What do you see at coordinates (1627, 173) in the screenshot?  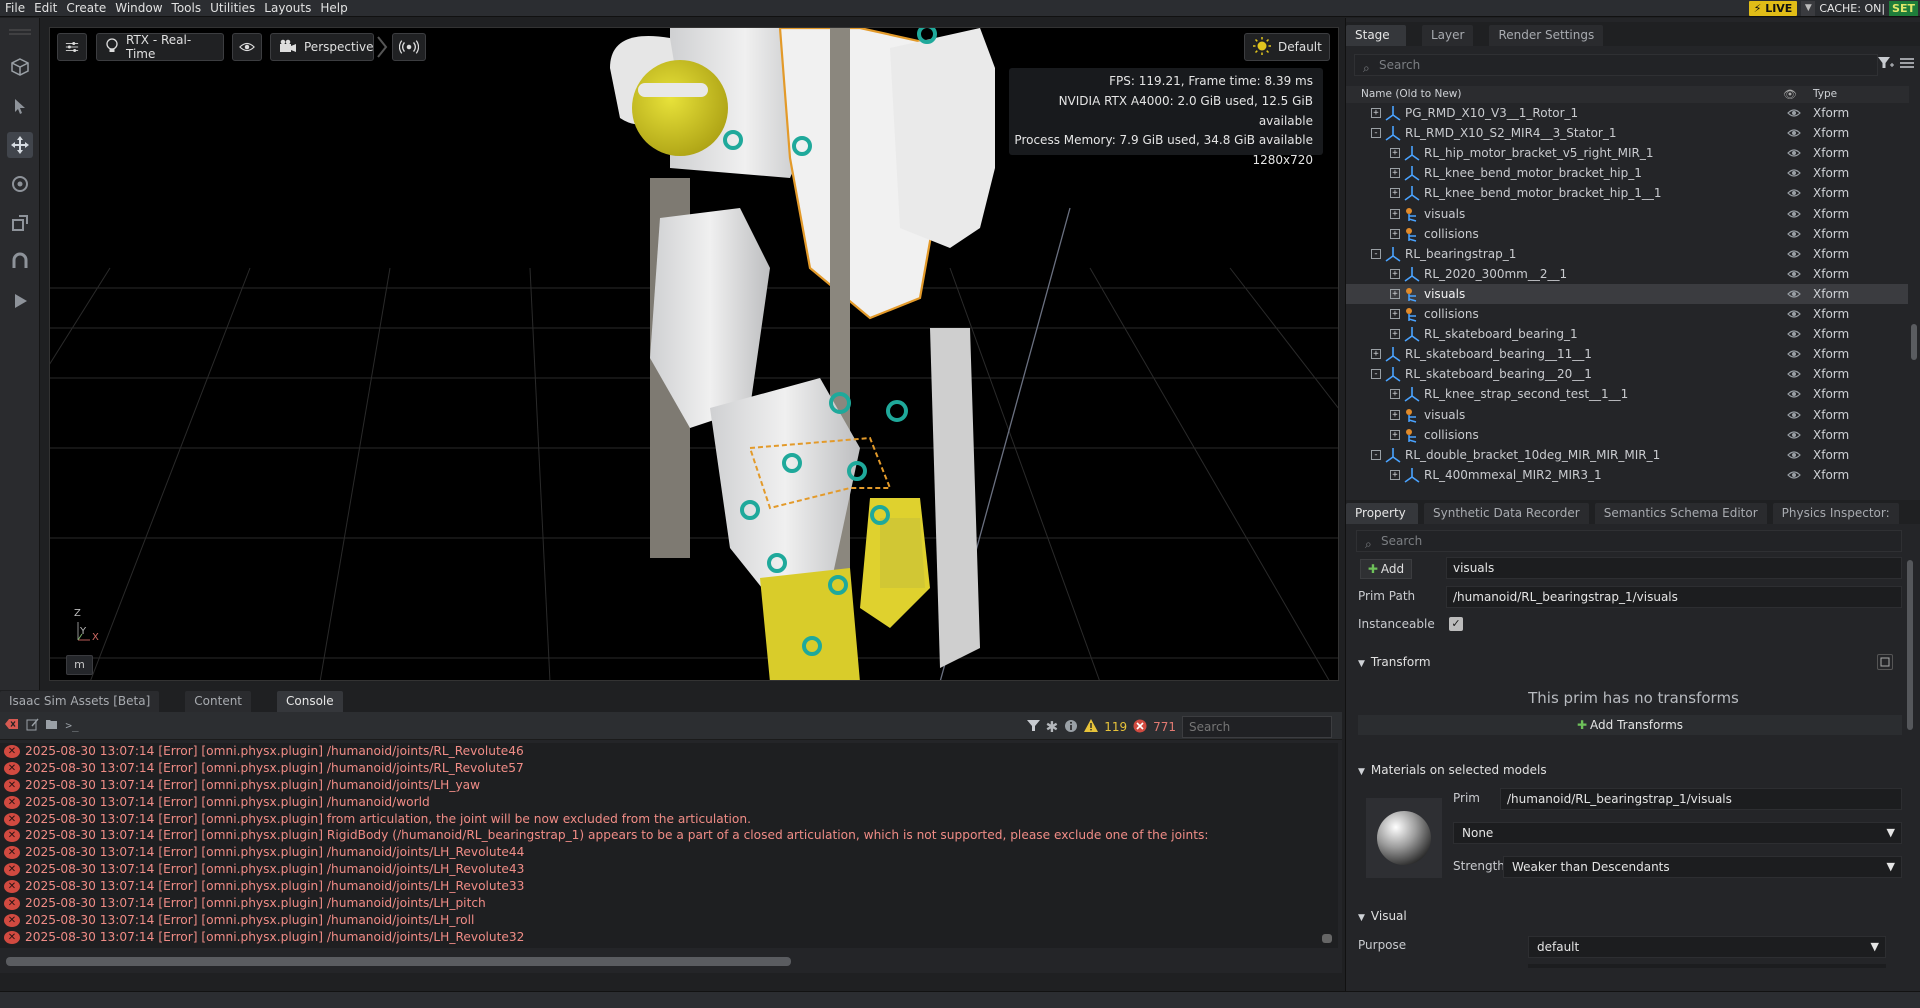 I see `stage-tree-row: + RL_knee_bend_motor_bracket_hip_1 Xform` at bounding box center [1627, 173].